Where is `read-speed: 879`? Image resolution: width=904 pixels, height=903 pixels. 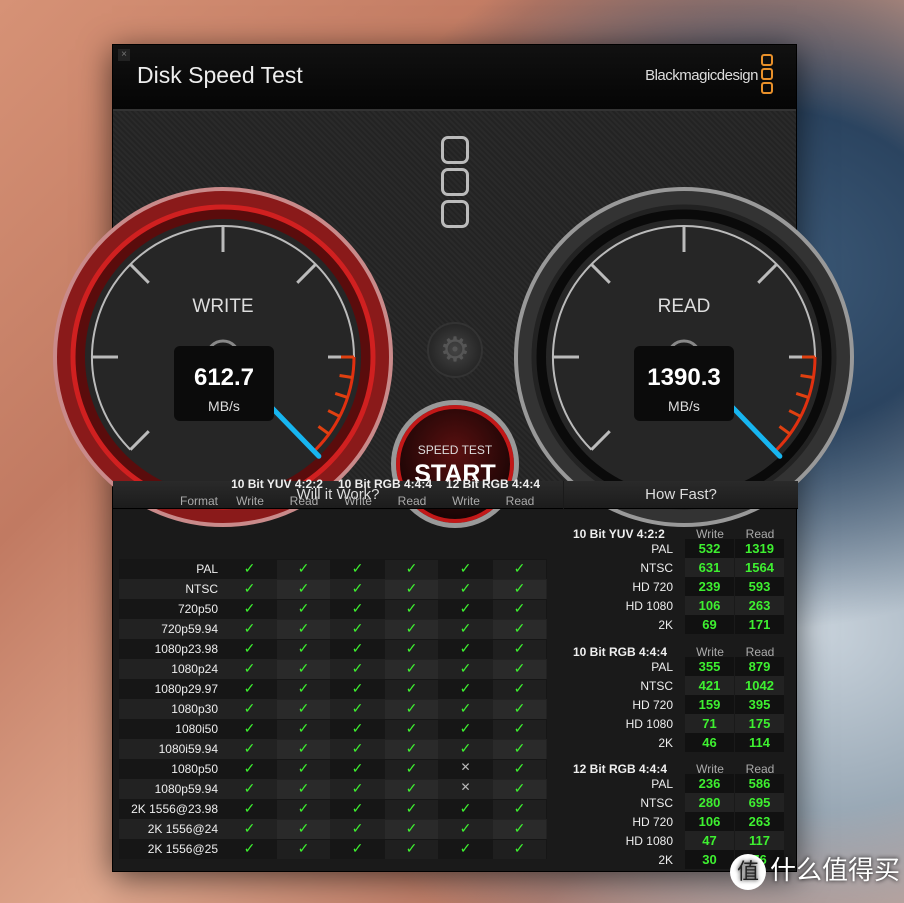 read-speed: 879 is located at coordinates (759, 666).